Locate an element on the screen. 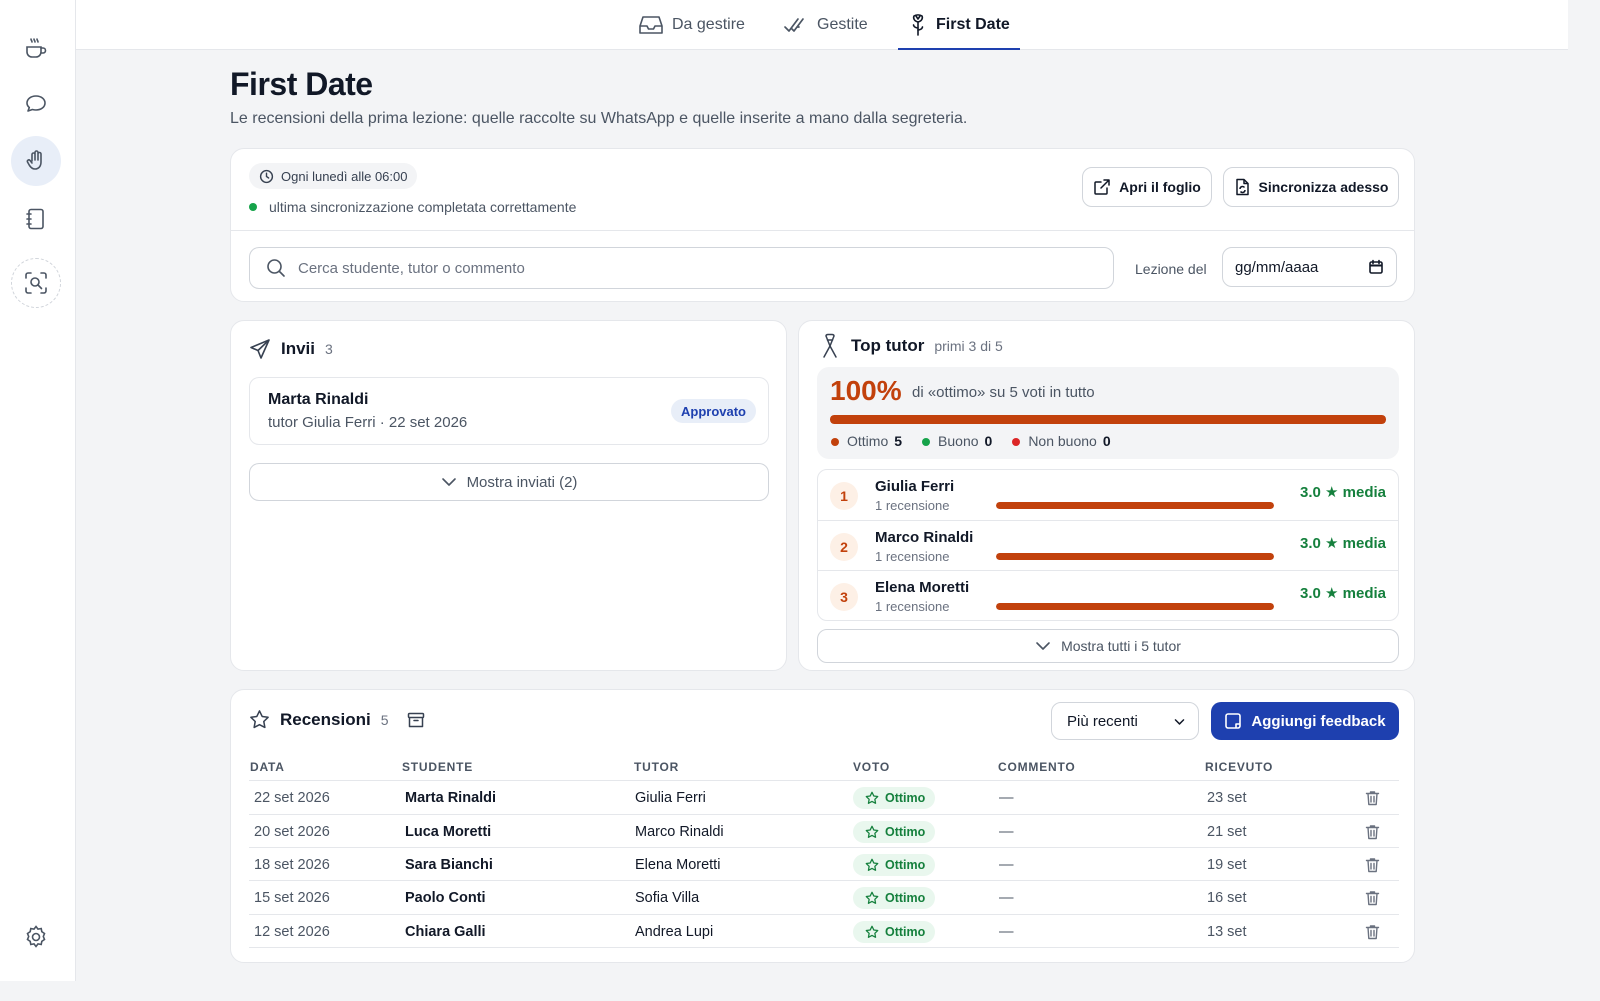 The width and height of the screenshot is (1600, 1001). open-sheet-button: Apri il foglio is located at coordinates (1147, 187).